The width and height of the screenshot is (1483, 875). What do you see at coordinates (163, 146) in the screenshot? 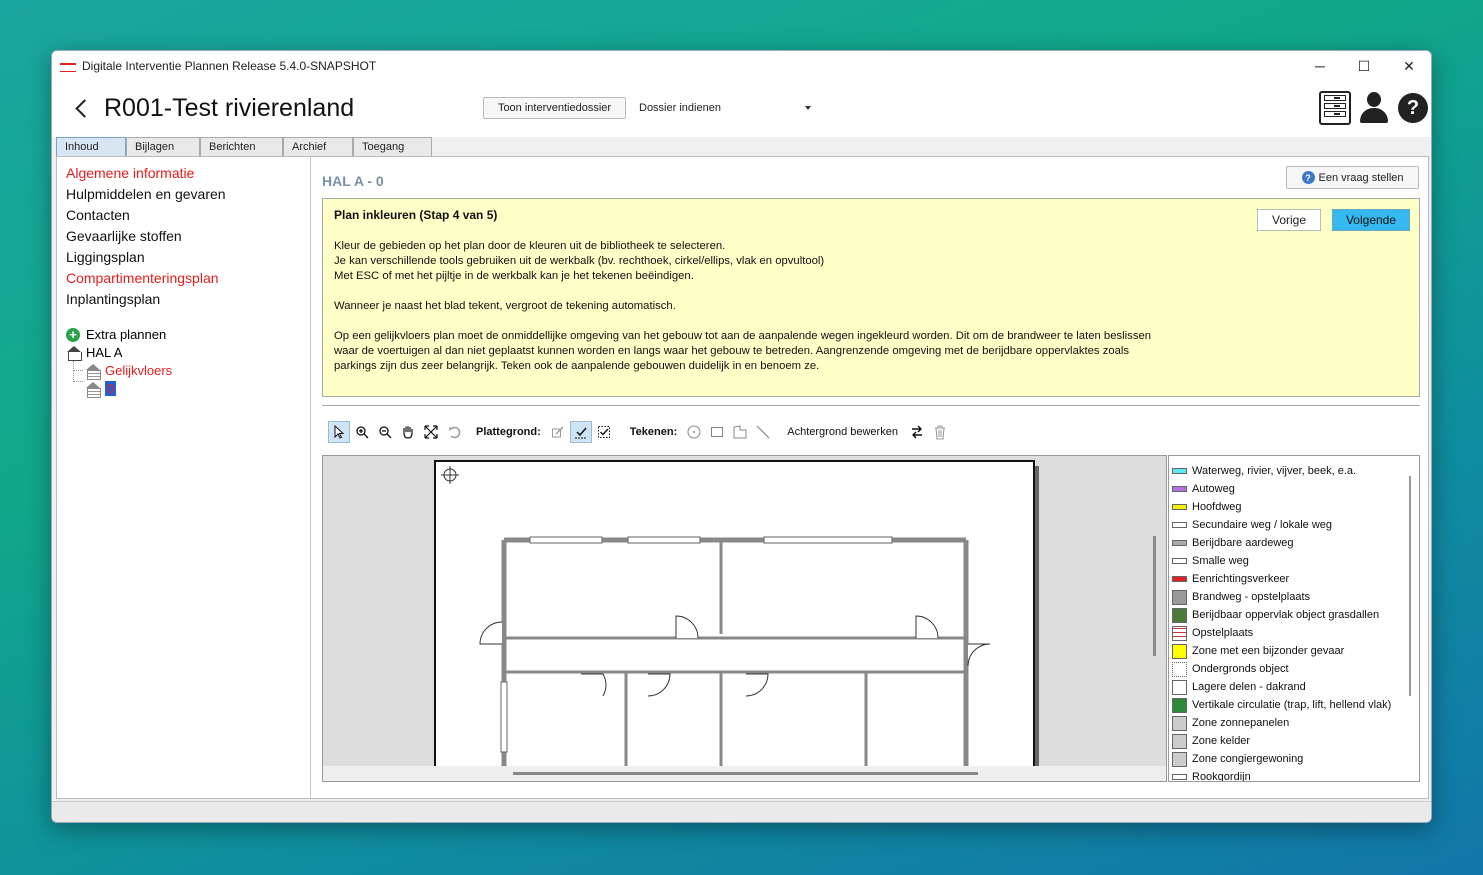
I see `tab-bijlagen: Bijlagen` at bounding box center [163, 146].